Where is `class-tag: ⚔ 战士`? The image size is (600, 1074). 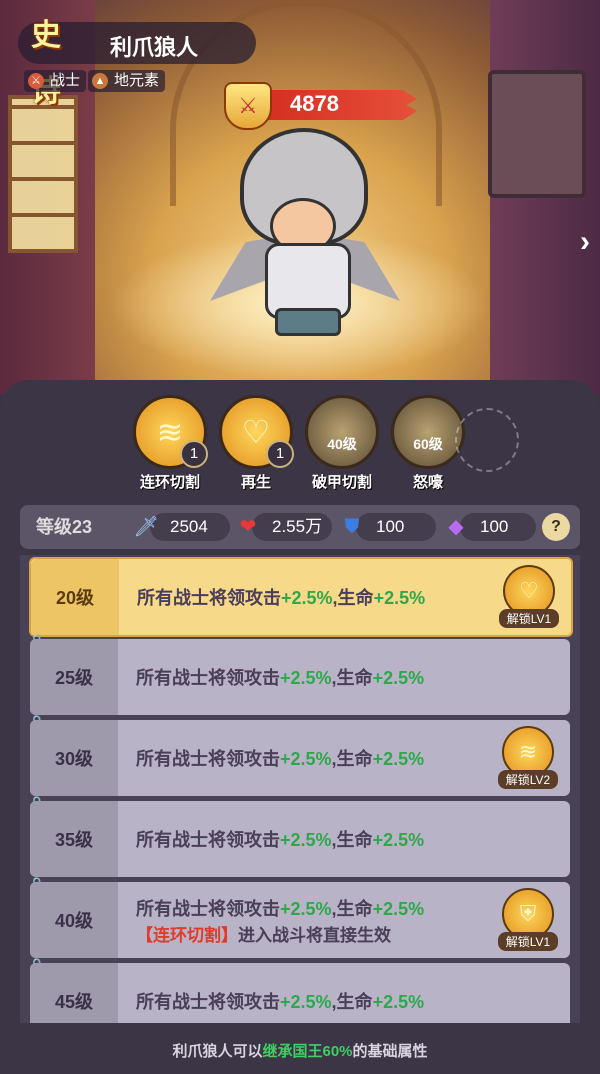
class-tag: ⚔ 战士 is located at coordinates (55, 81).